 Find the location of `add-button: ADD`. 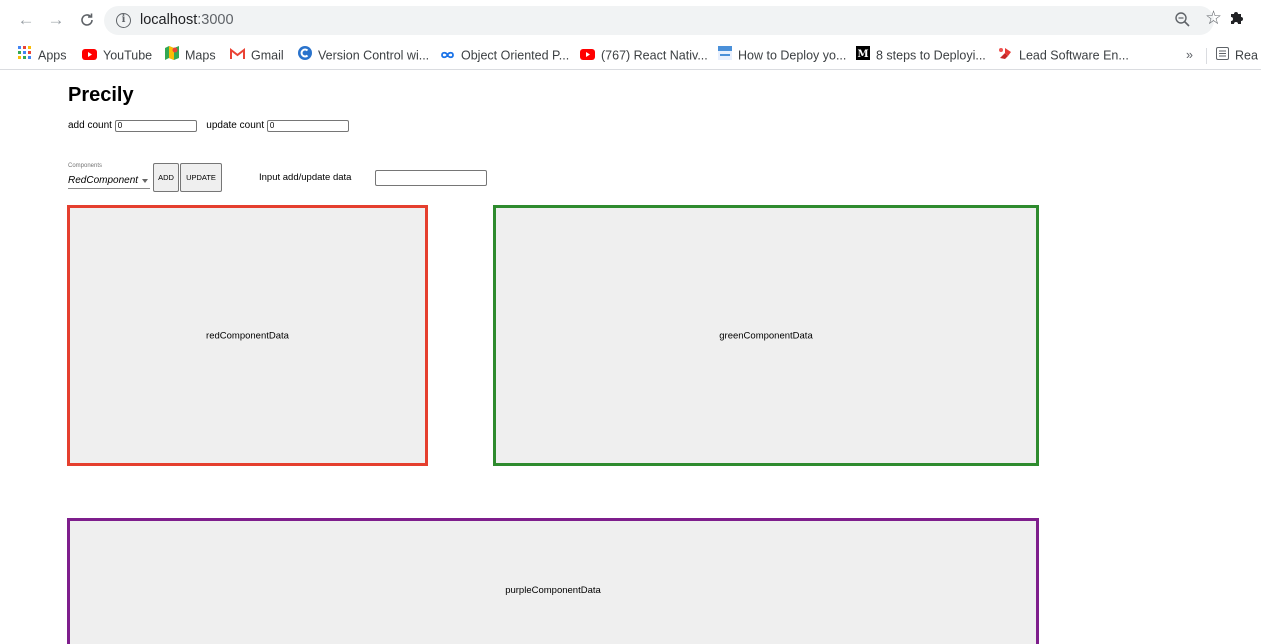

add-button: ADD is located at coordinates (166, 177).